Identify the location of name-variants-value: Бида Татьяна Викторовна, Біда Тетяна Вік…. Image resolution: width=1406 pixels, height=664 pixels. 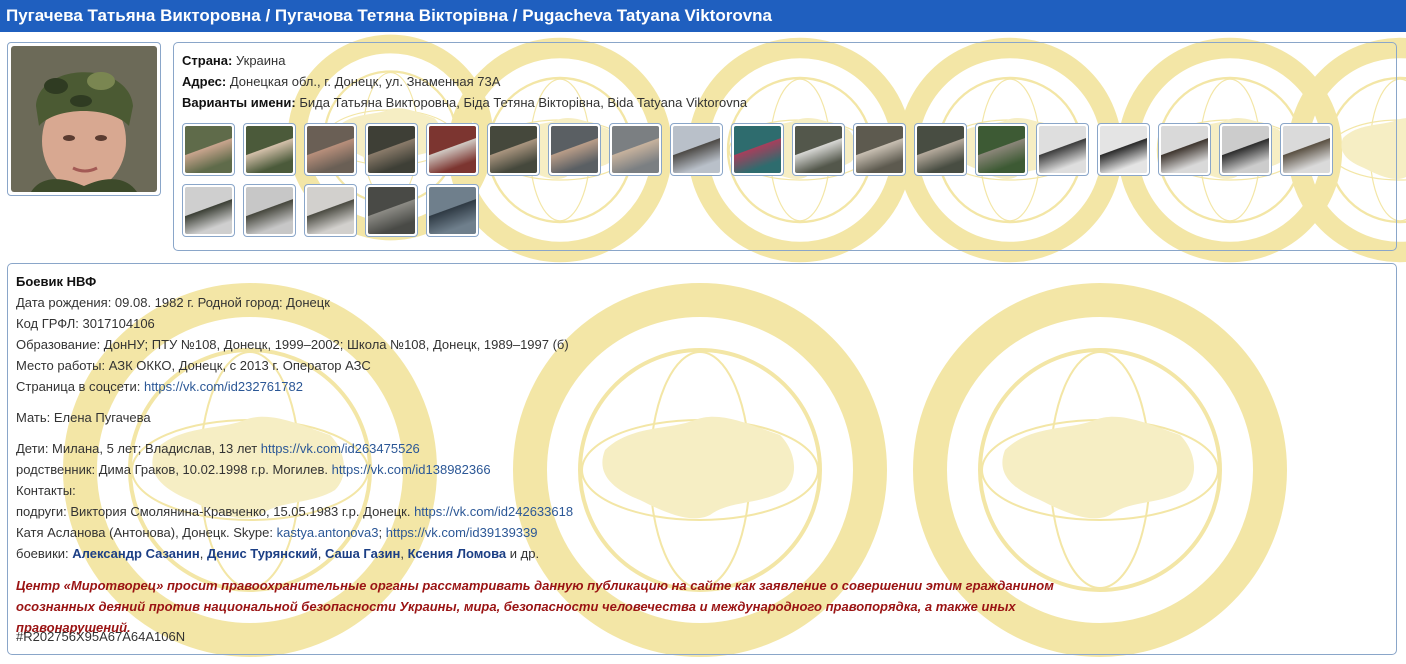
(523, 102).